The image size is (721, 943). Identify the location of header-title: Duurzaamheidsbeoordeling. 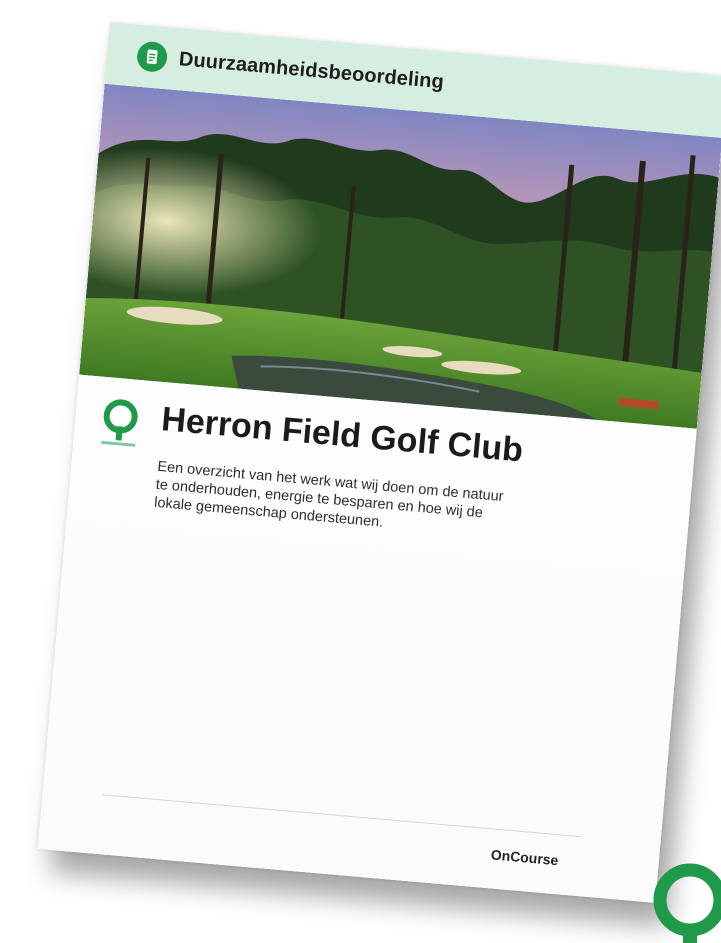
(311, 70).